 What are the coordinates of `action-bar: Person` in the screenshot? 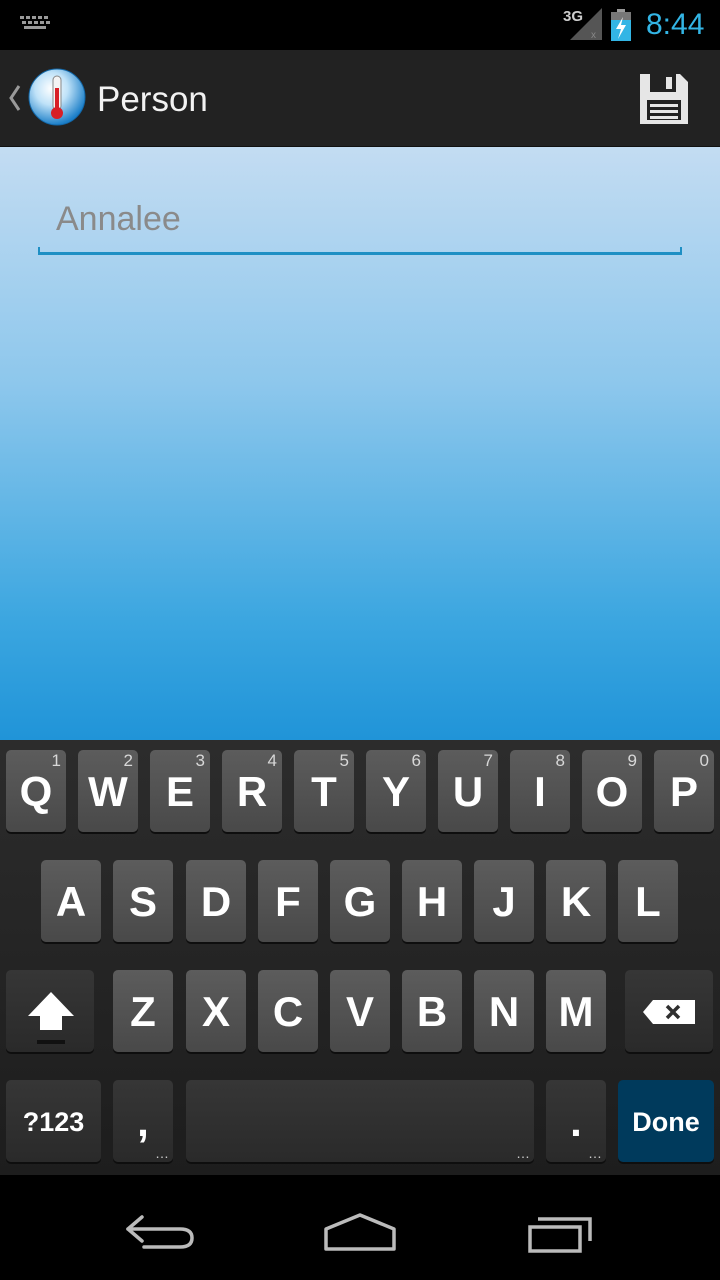 It's located at (360, 99).